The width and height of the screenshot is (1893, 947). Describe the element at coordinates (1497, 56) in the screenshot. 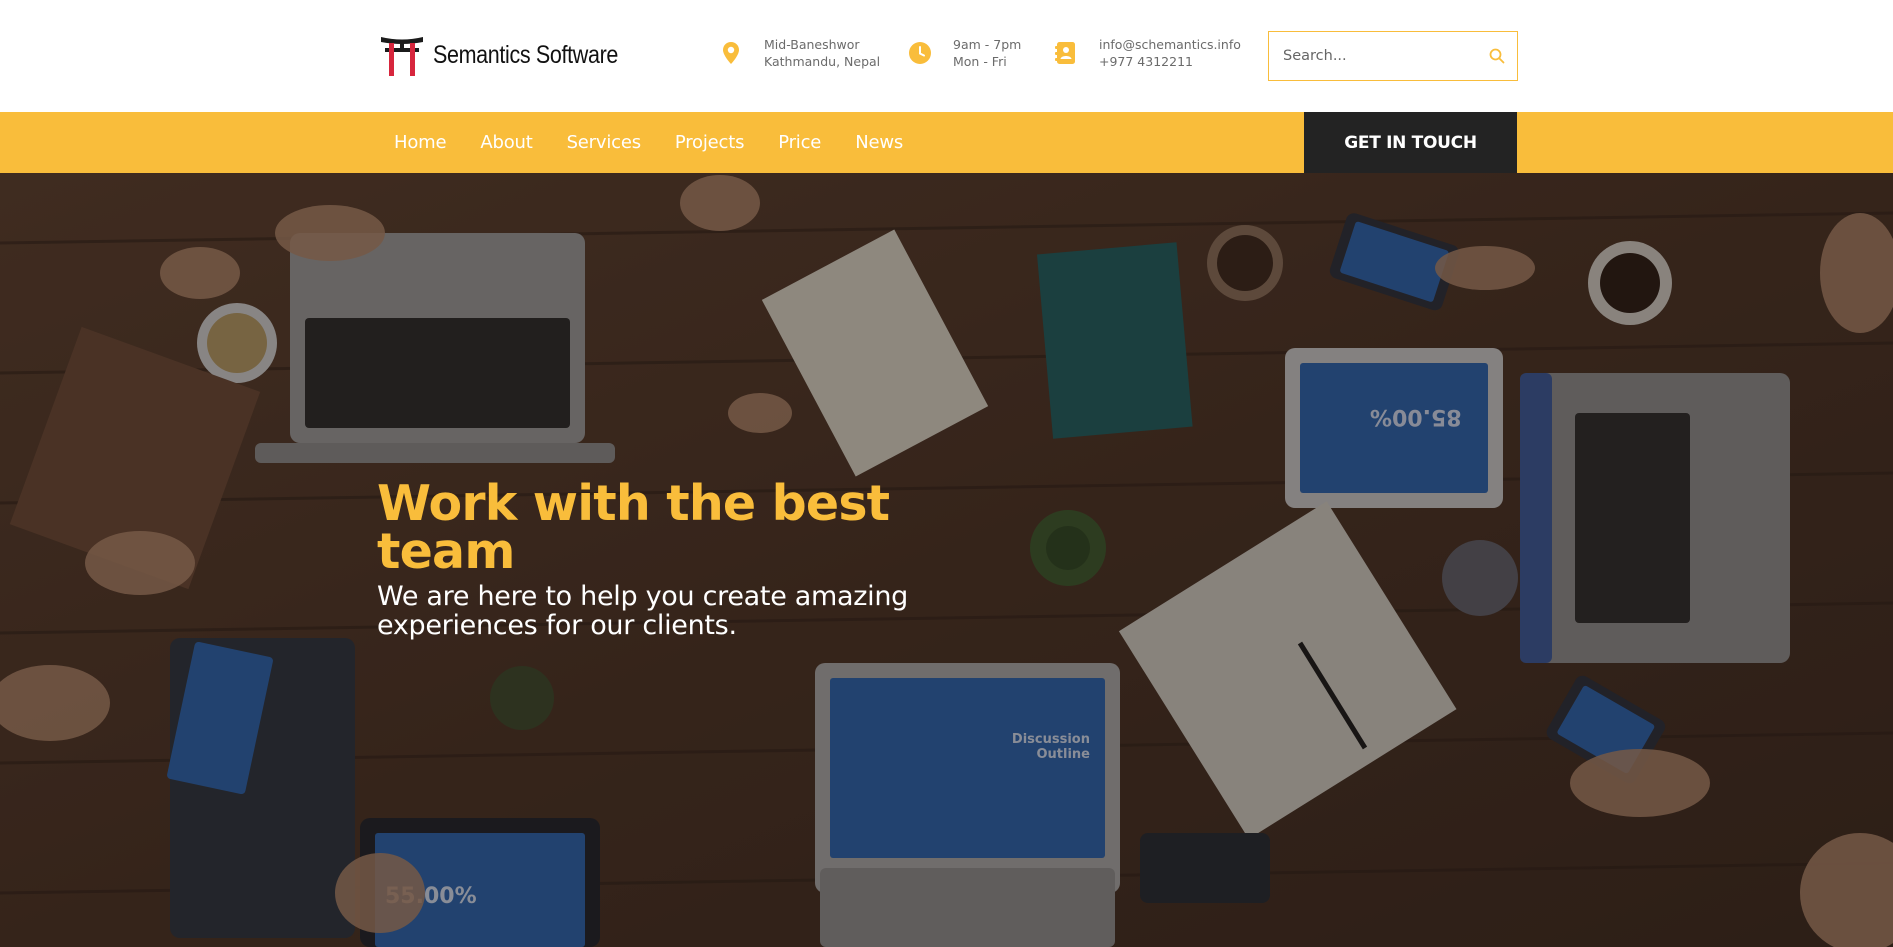

I see `search-icon` at that location.